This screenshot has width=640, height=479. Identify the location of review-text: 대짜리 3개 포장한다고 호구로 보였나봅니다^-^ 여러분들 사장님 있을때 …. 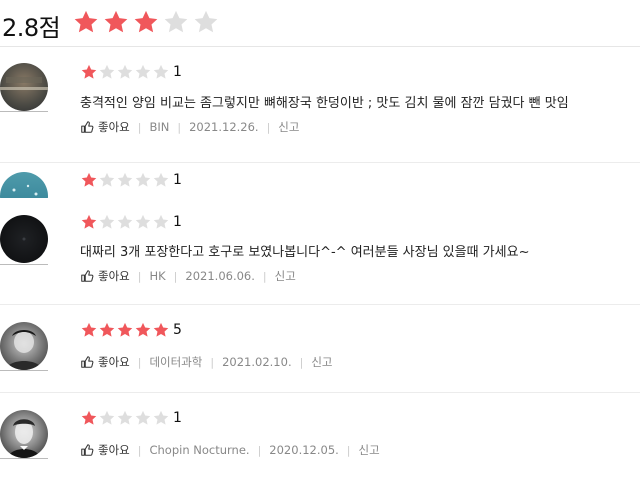
(305, 252).